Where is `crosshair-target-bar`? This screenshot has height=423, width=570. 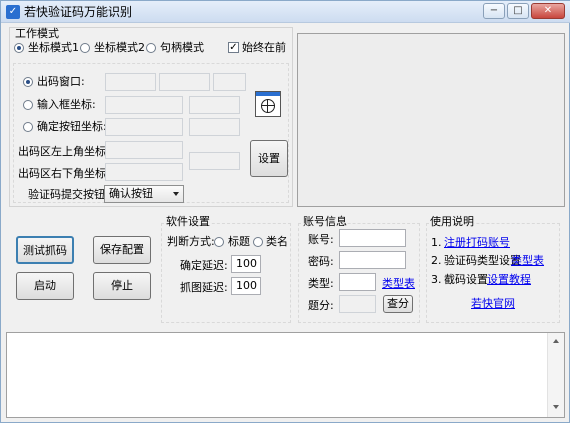
crosshair-target-bar is located at coordinates (268, 94).